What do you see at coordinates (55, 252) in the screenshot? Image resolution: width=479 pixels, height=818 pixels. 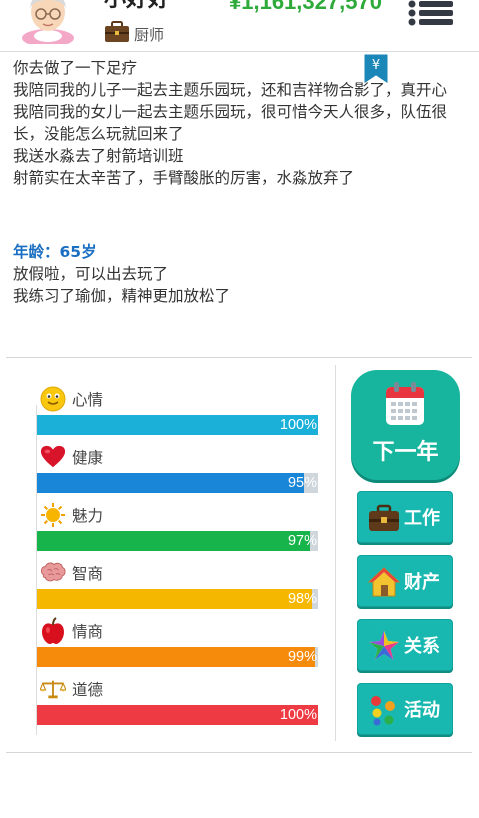 I see `age-label: 年龄：65岁` at bounding box center [55, 252].